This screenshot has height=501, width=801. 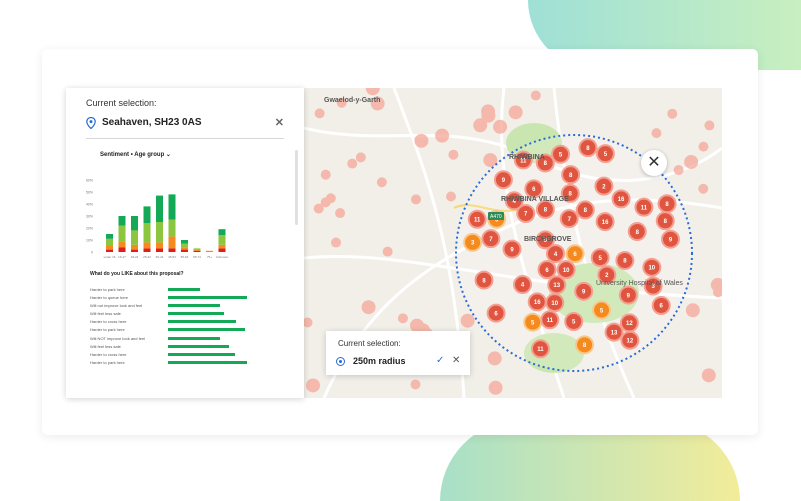 What do you see at coordinates (114, 155) in the screenshot?
I see `filter-sentiment: Sentiment` at bounding box center [114, 155].